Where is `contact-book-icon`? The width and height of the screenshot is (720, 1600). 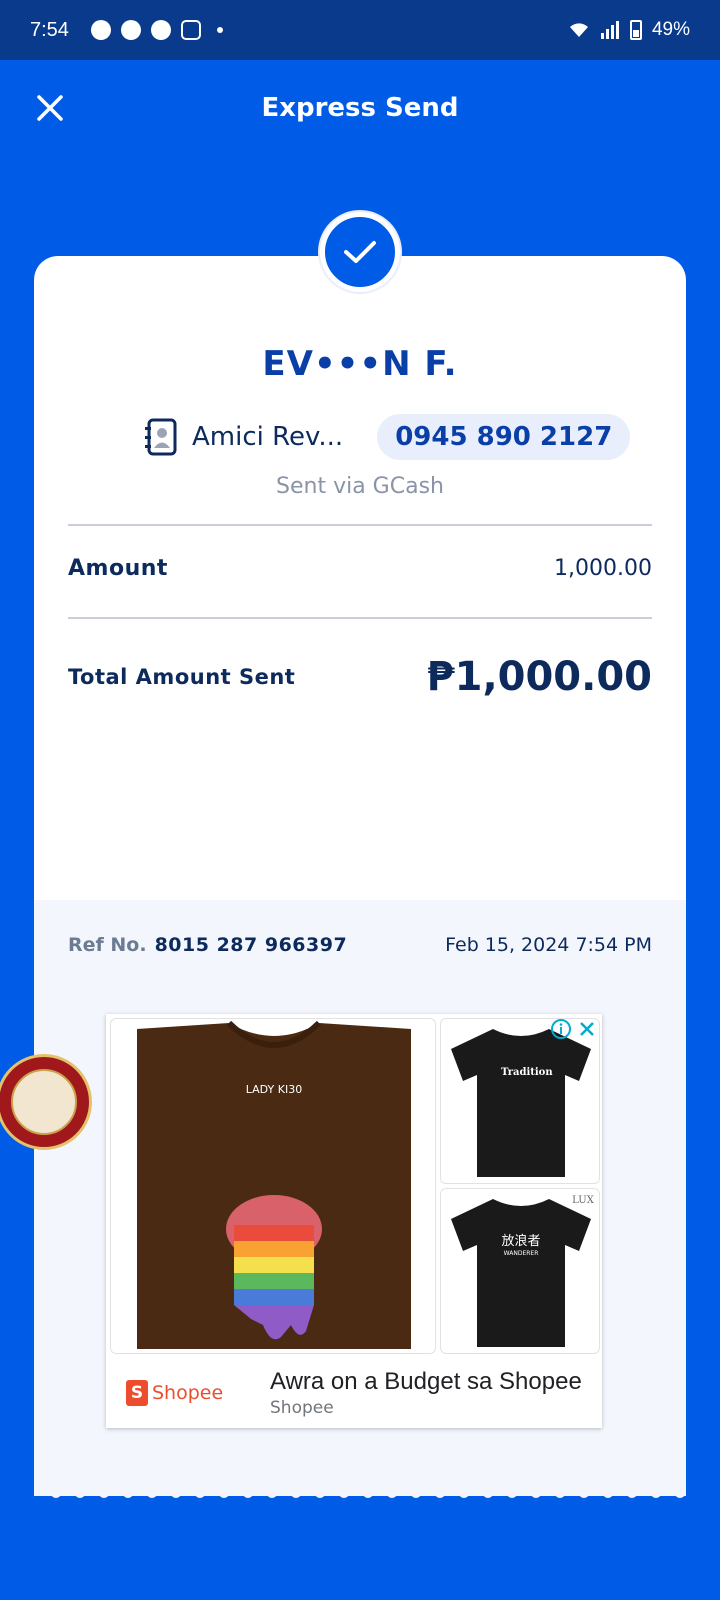 contact-book-icon is located at coordinates (161, 437).